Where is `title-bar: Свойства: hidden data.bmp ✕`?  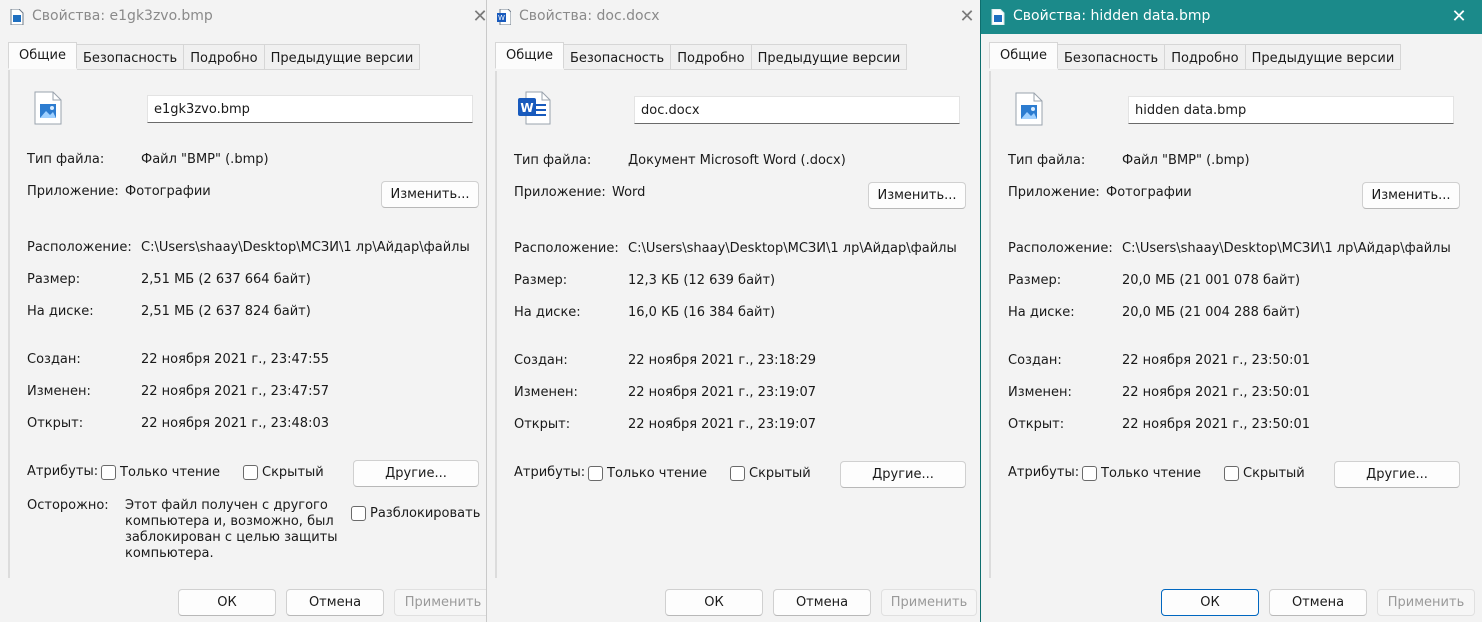 title-bar: Свойства: hidden data.bmp ✕ is located at coordinates (1231, 17).